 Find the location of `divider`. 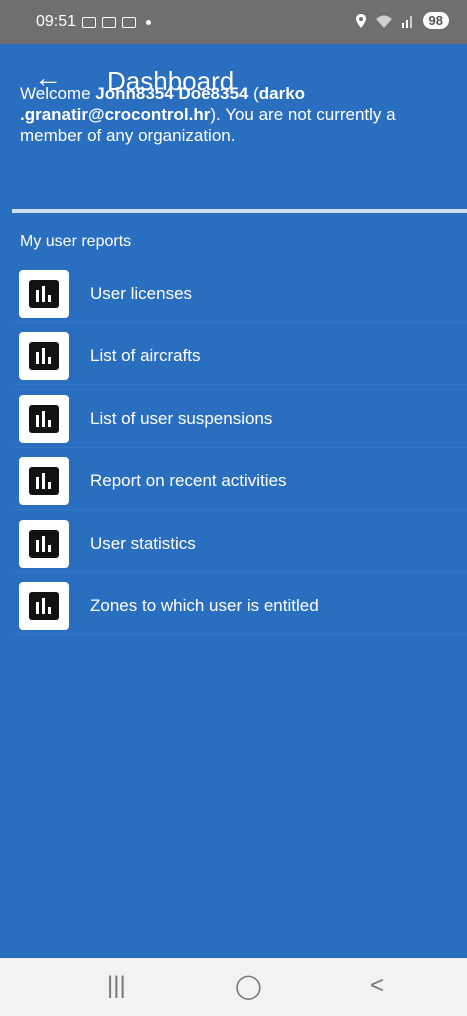

divider is located at coordinates (239, 211).